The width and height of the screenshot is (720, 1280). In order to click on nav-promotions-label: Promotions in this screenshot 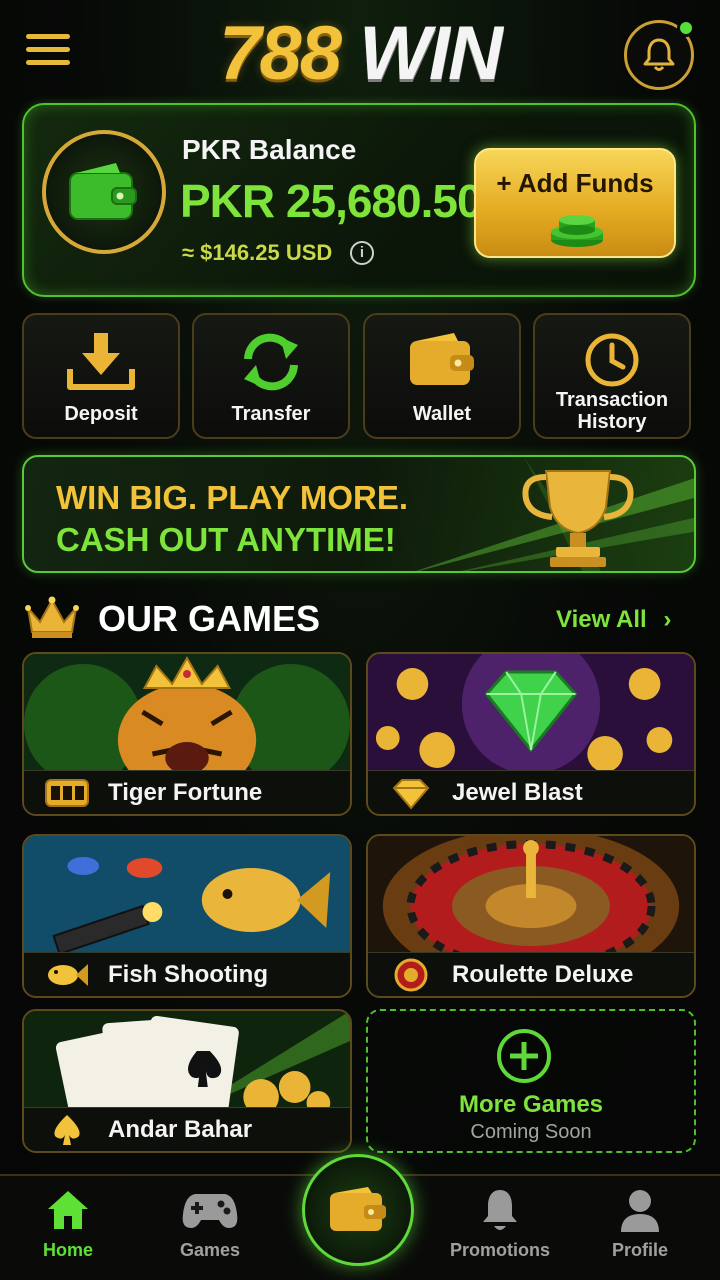, I will do `click(499, 1250)`.